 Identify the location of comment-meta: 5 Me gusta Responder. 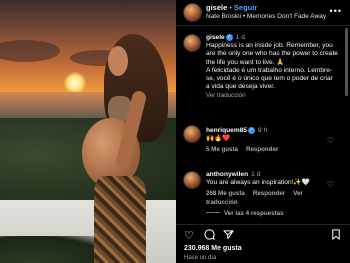
(272, 150).